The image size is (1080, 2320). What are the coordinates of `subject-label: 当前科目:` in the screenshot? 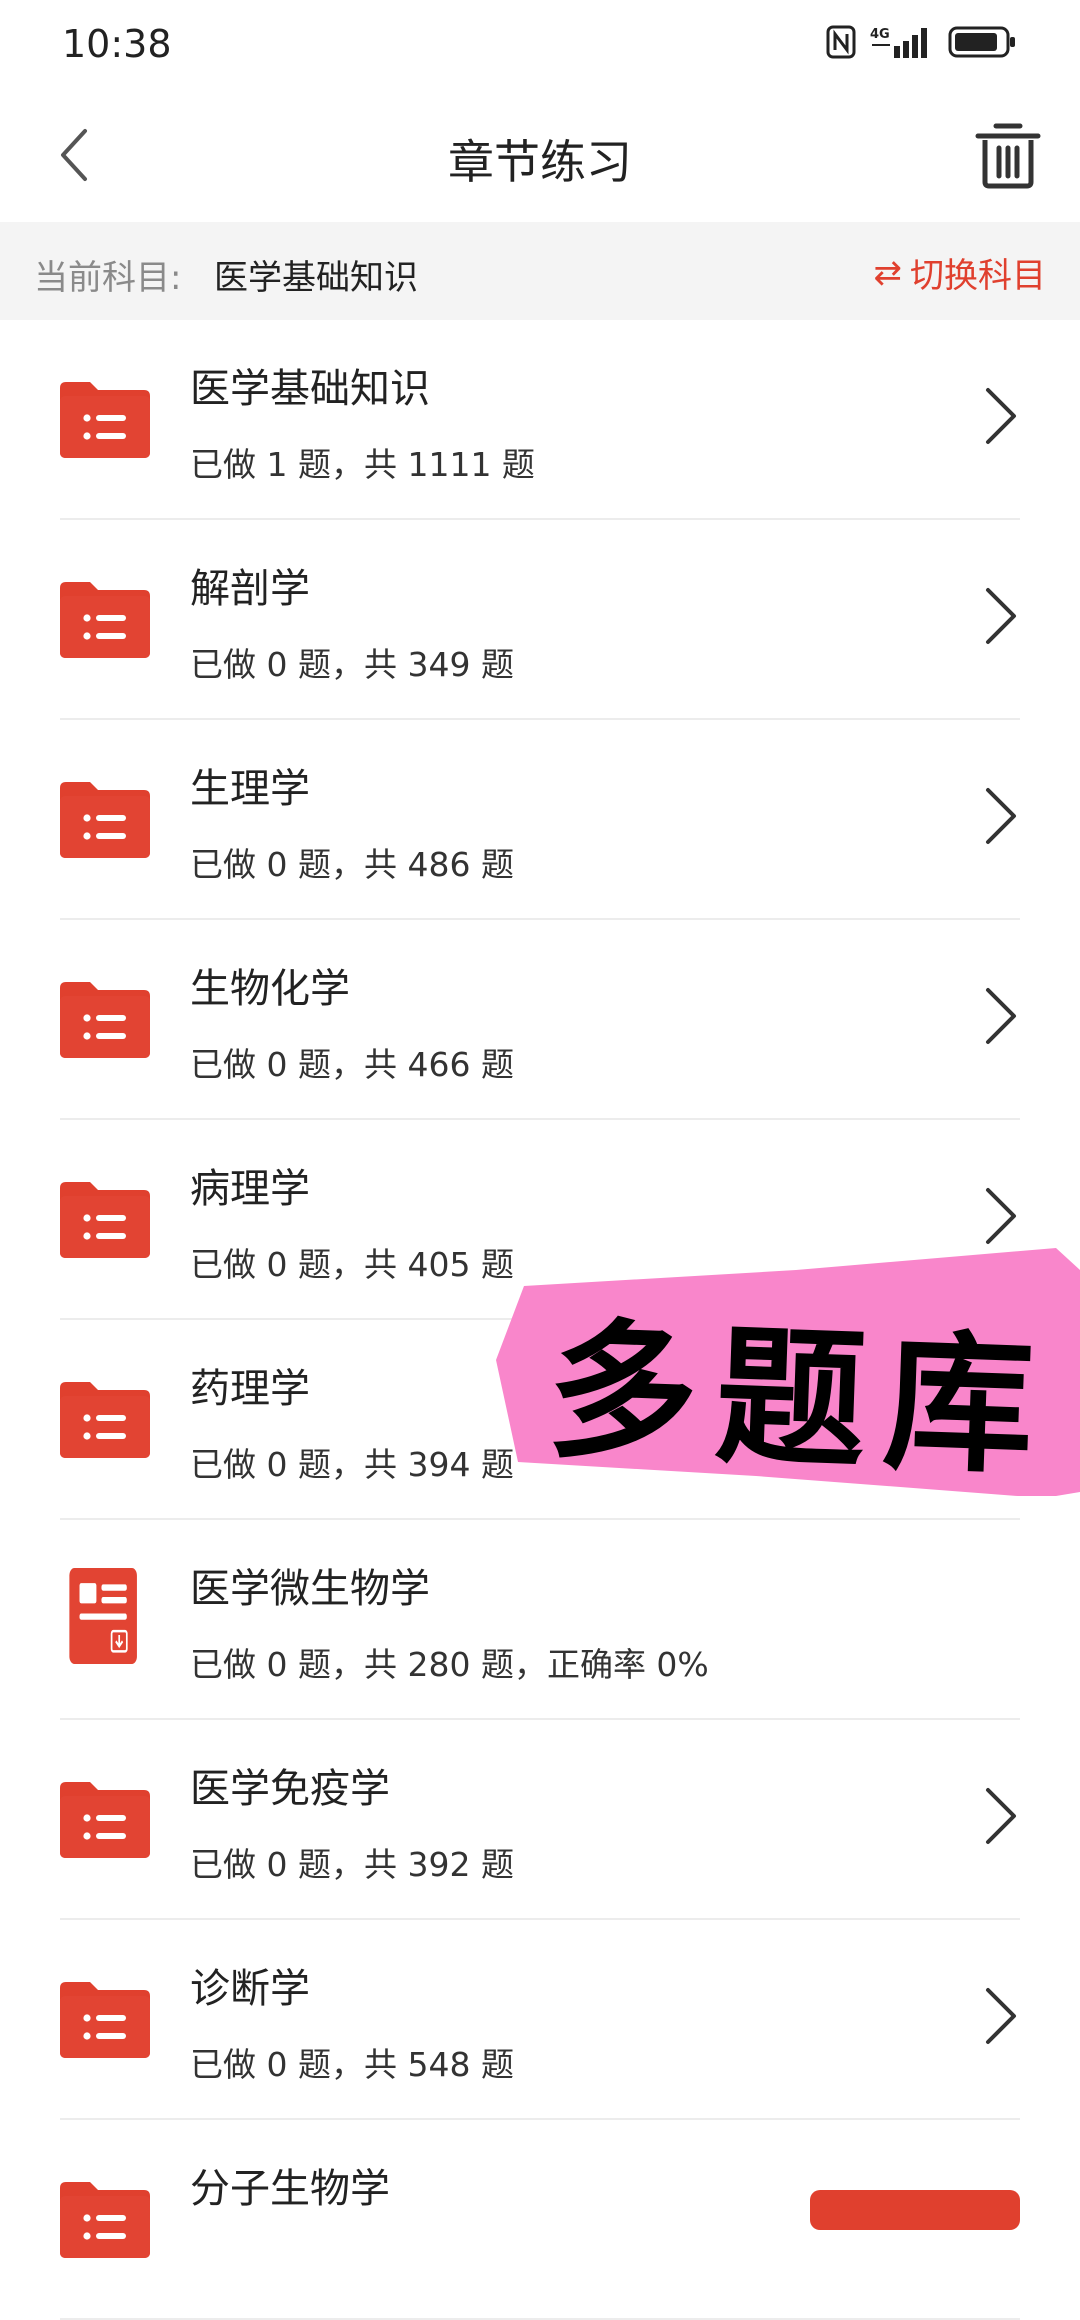 It's located at (108, 278).